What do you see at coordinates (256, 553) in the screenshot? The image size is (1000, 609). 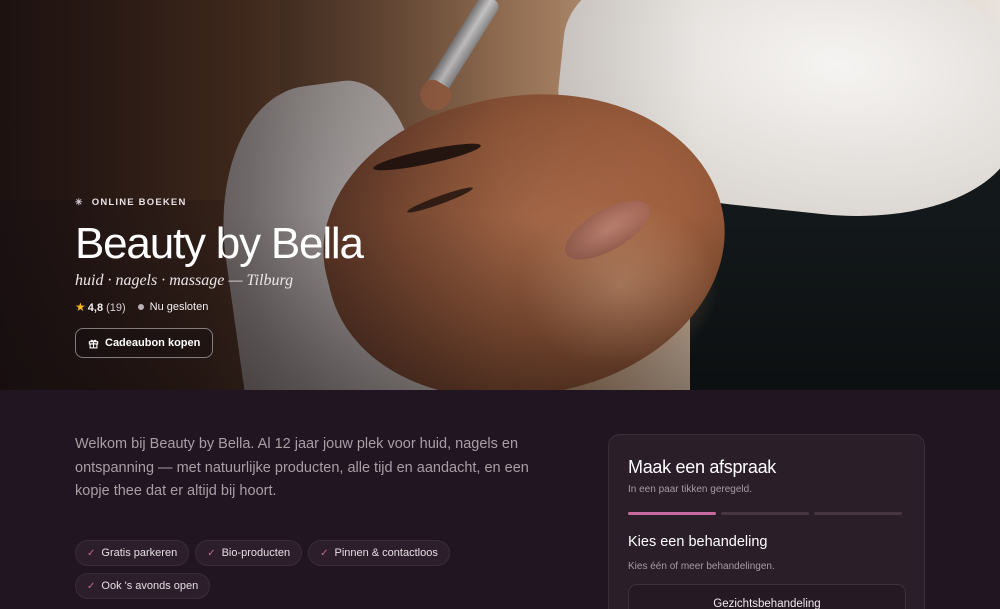 I see `feature-tag-label: Bio-producten` at bounding box center [256, 553].